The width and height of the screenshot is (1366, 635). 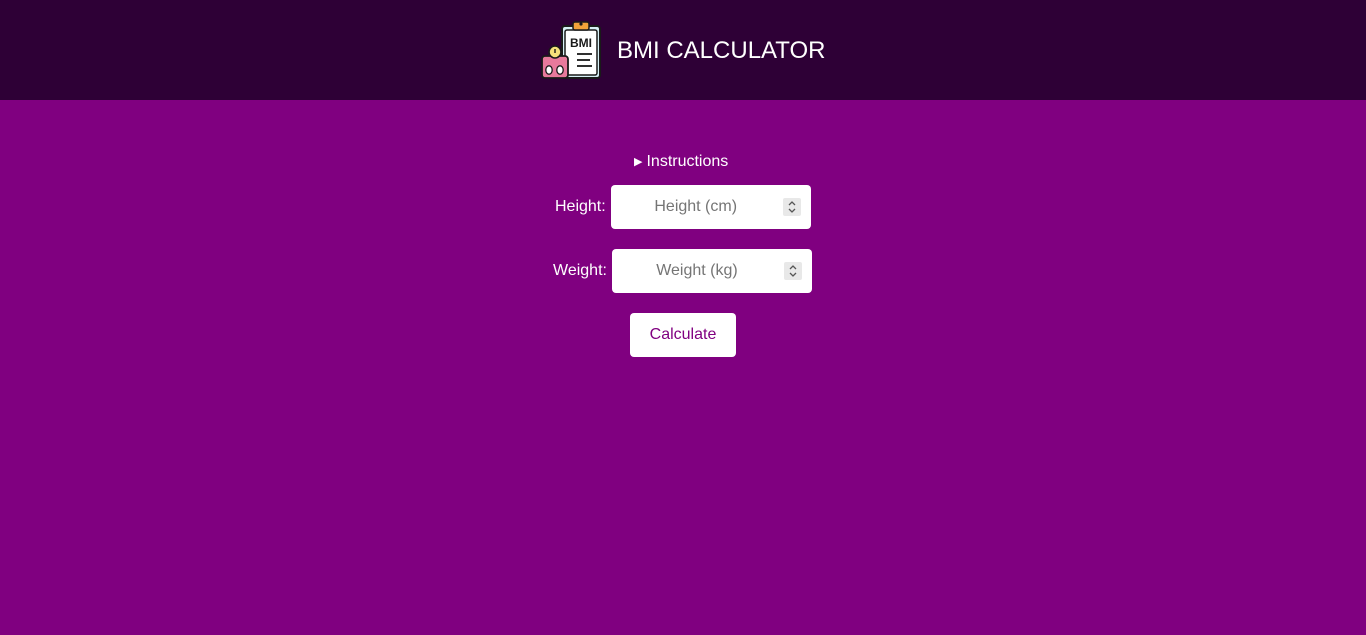 What do you see at coordinates (683, 335) in the screenshot?
I see `calculate-button: Calculate` at bounding box center [683, 335].